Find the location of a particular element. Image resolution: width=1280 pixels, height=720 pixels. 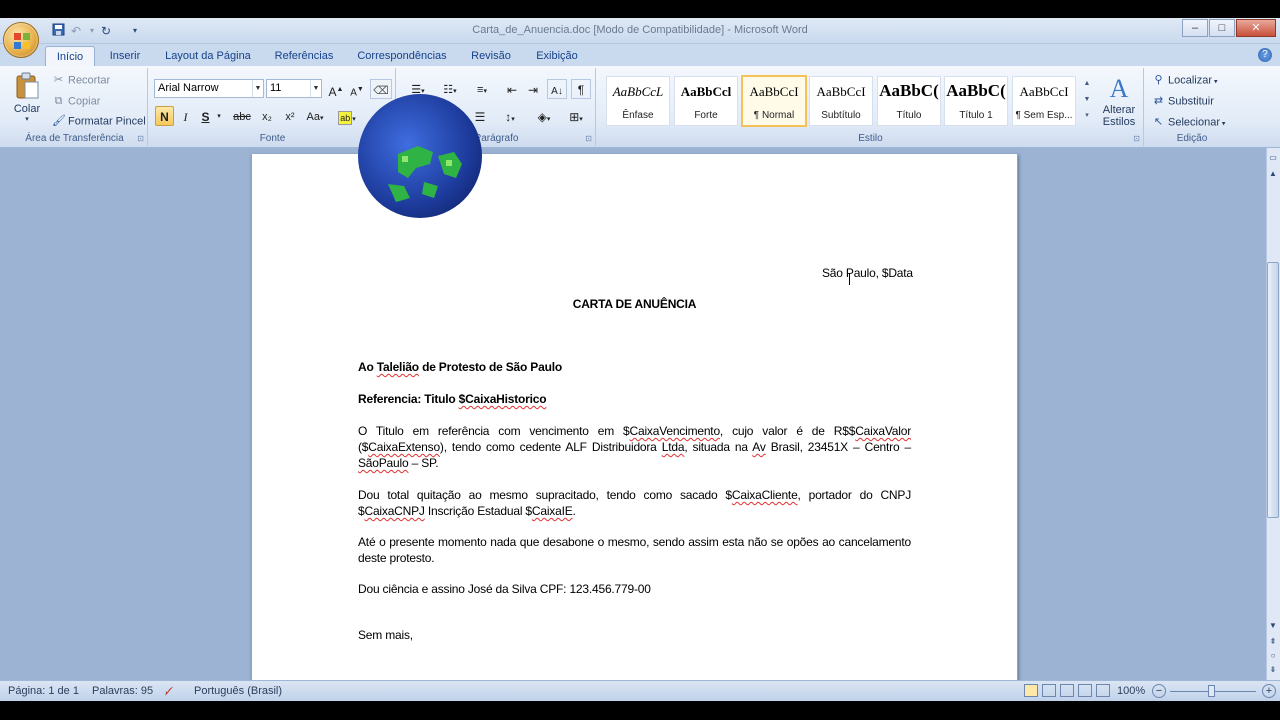

page-count: Página: 1 de 1 is located at coordinates (43, 691).